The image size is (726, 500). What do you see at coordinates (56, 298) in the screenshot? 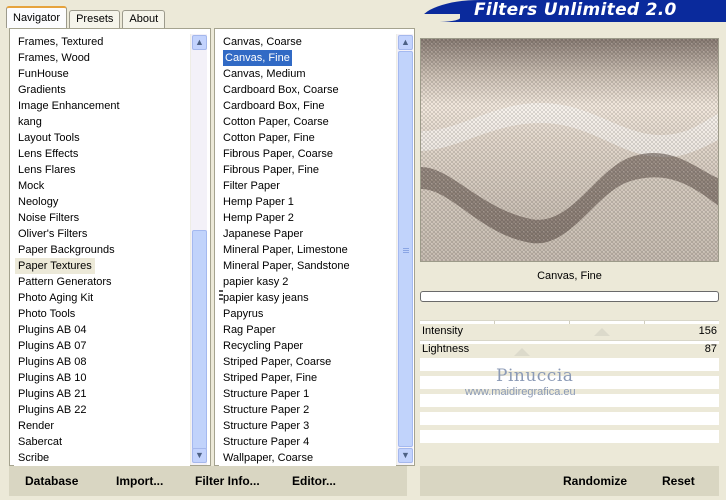
I see `list-item-label: Photo Aging Kit` at bounding box center [56, 298].